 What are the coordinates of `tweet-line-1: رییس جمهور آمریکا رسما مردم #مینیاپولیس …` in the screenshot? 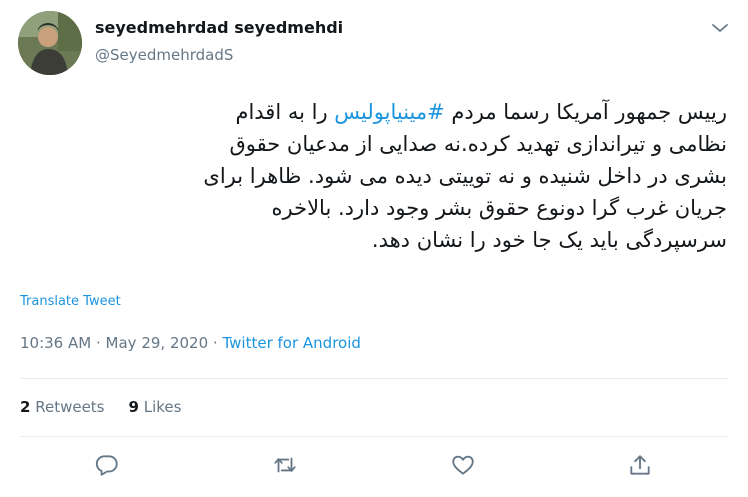 It's located at (373, 112).